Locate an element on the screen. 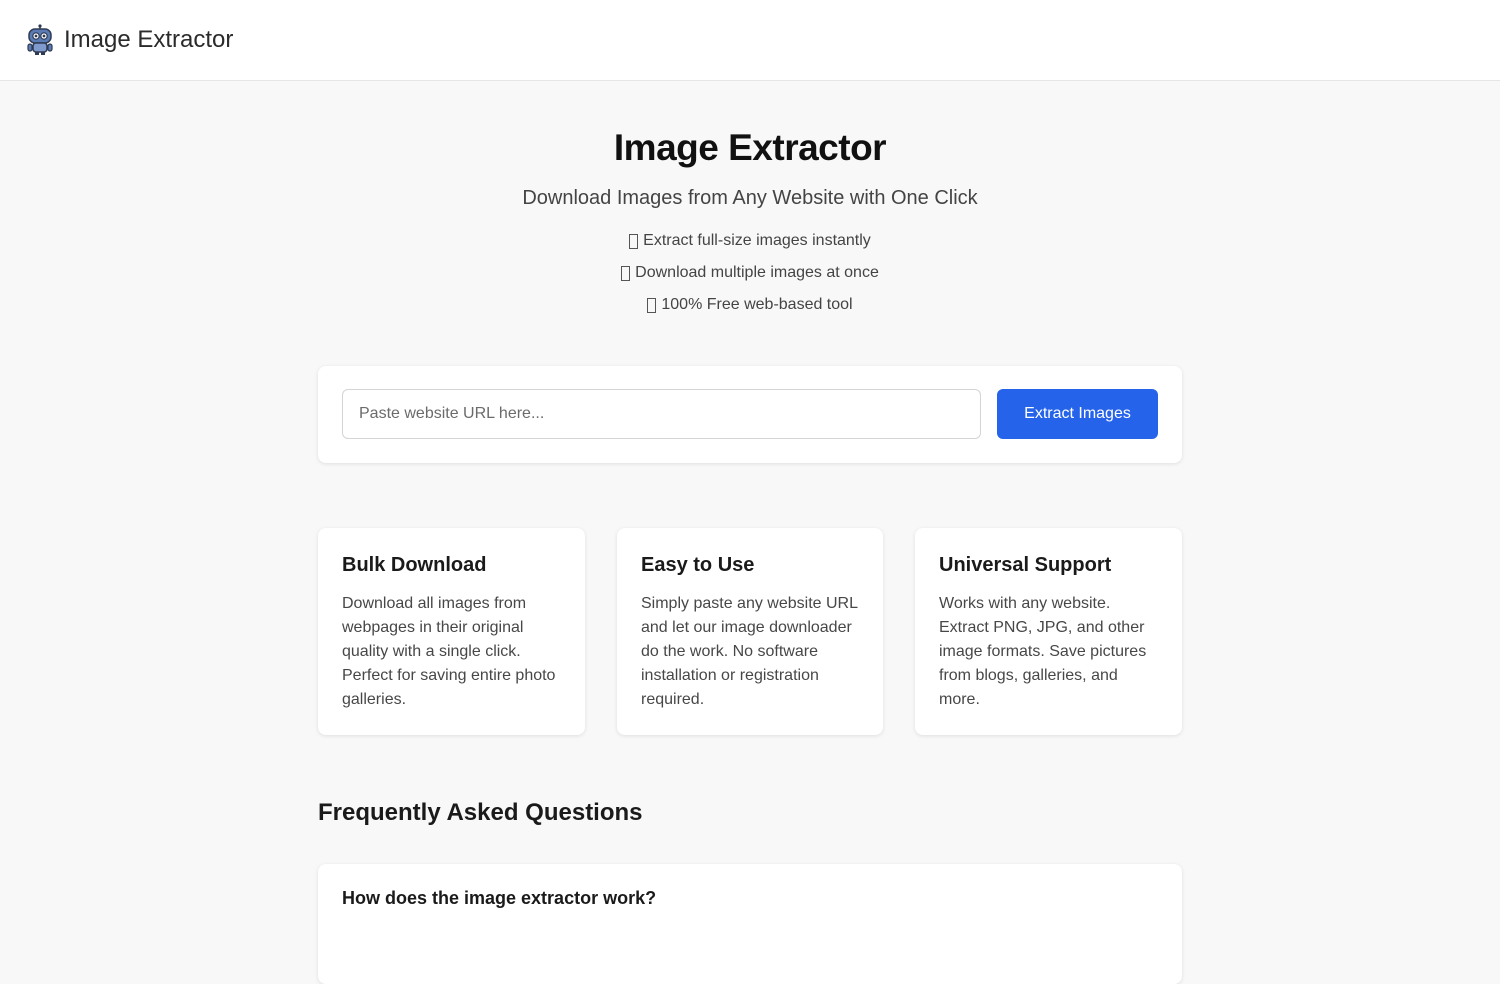  bullet-item: 100% Free web-based tool is located at coordinates (750, 310).